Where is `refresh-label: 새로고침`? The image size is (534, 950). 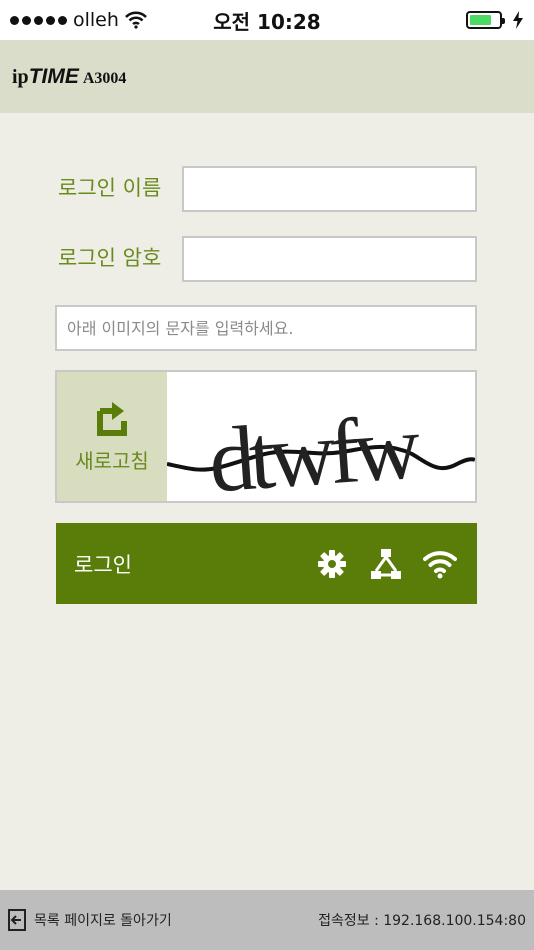
refresh-label: 새로고침 is located at coordinates (112, 461).